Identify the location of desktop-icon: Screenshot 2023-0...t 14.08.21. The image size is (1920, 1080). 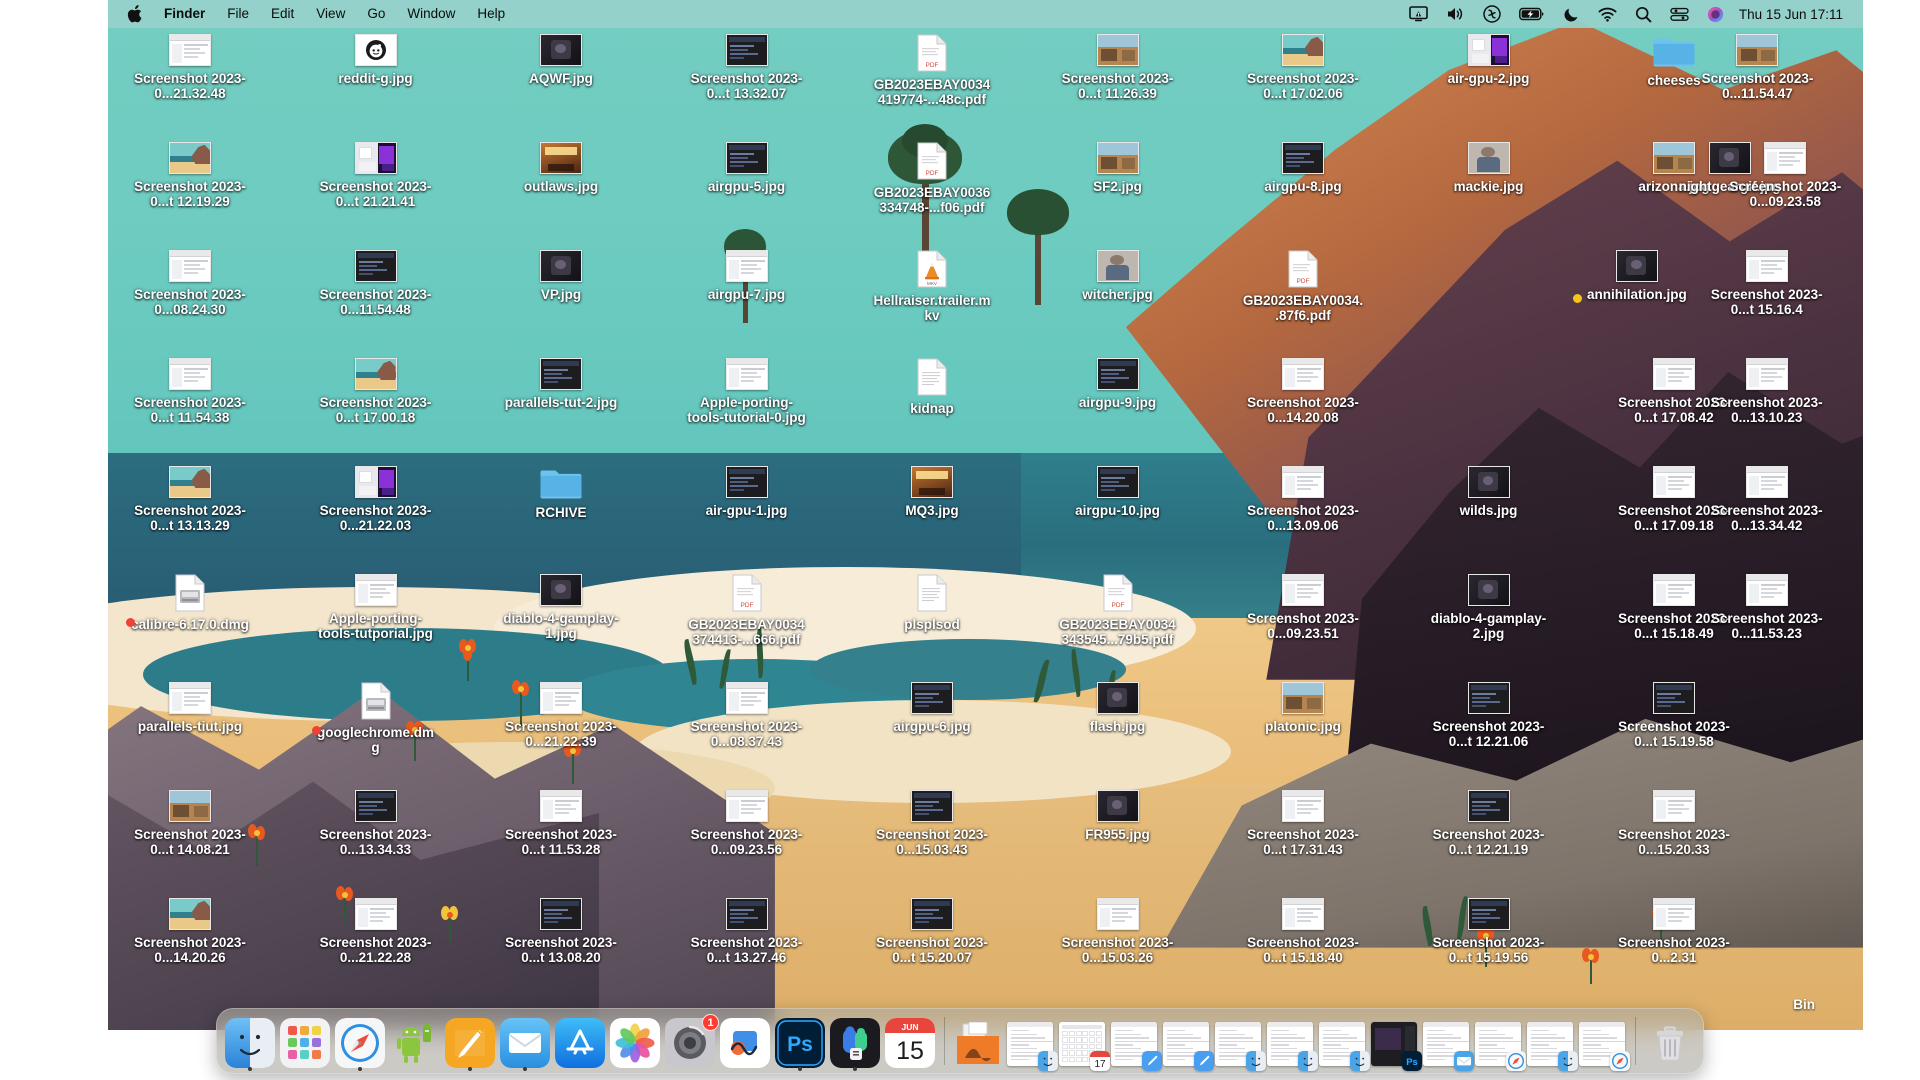
(190, 823).